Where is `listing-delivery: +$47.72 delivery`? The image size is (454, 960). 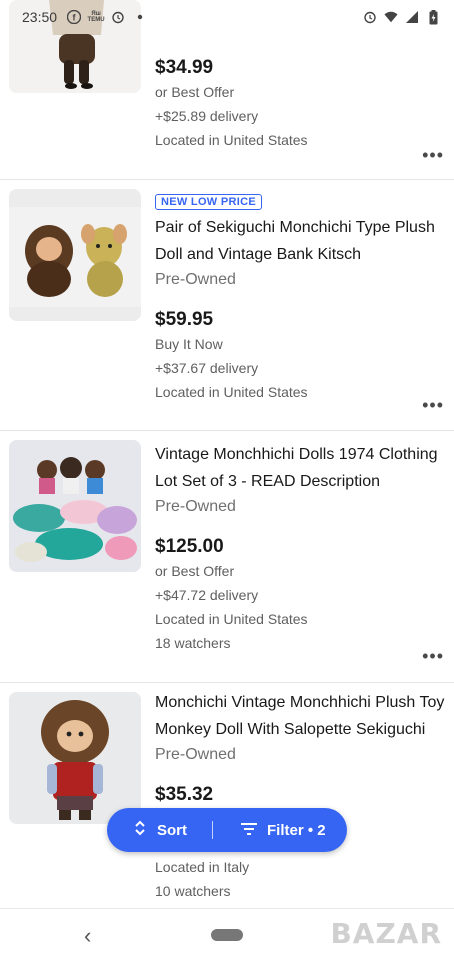
listing-delivery: +$47.72 delivery is located at coordinates (207, 595).